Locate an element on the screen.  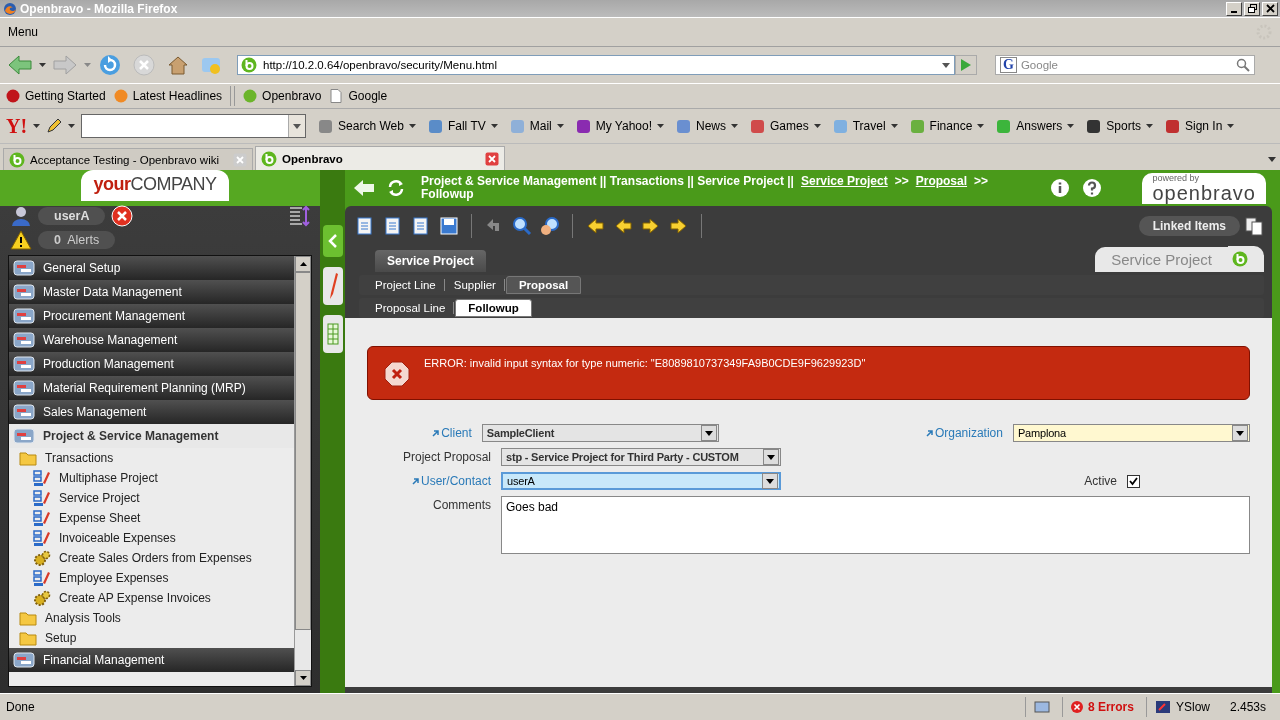
collapse-sidebar-button is located at coordinates (332, 241).